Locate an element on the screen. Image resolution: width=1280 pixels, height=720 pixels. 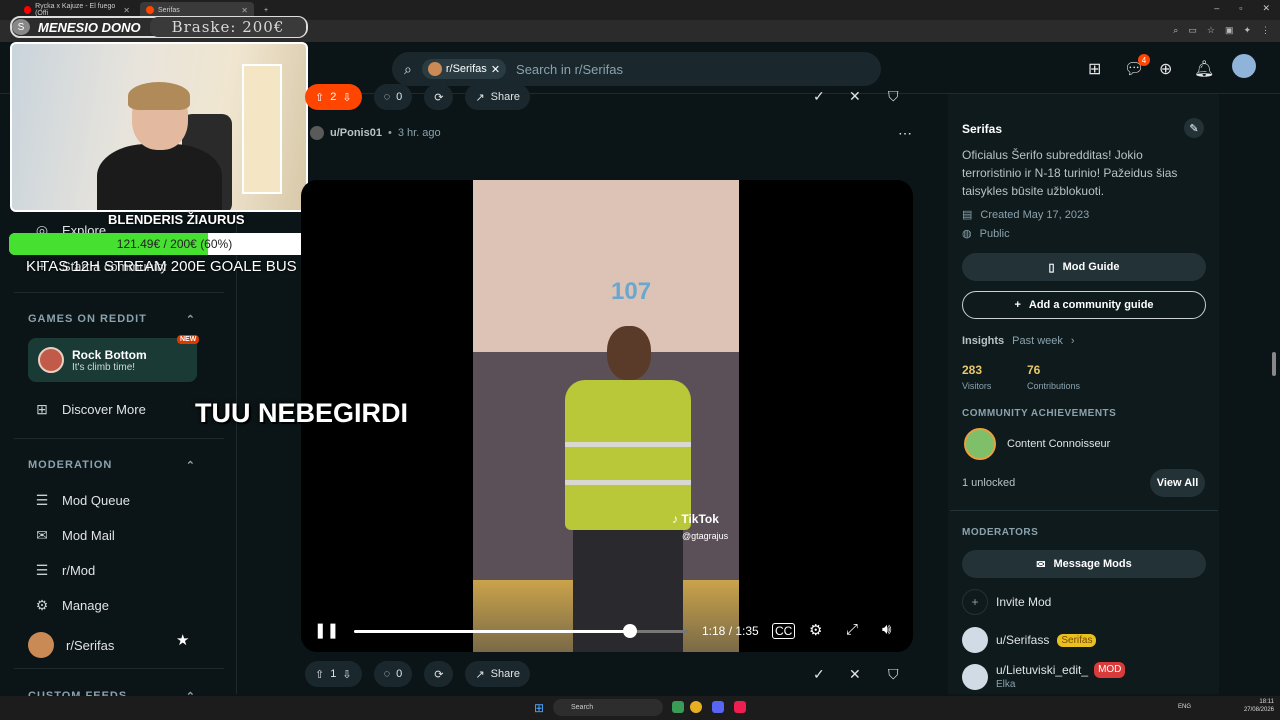
achievements-heading: COMMUNITY ACHIEVEMENTS is located at coordinates (1039, 413).